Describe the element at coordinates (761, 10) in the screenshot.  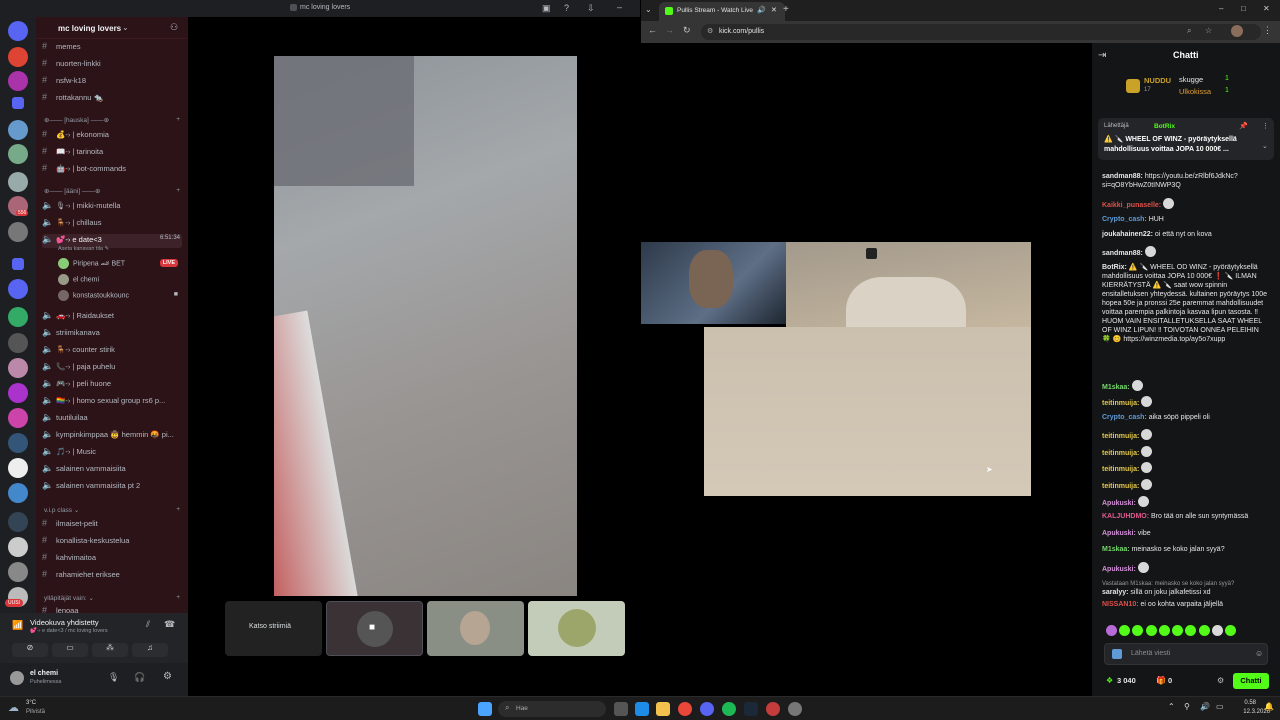
I see `speaker-icon: 🔊` at that location.